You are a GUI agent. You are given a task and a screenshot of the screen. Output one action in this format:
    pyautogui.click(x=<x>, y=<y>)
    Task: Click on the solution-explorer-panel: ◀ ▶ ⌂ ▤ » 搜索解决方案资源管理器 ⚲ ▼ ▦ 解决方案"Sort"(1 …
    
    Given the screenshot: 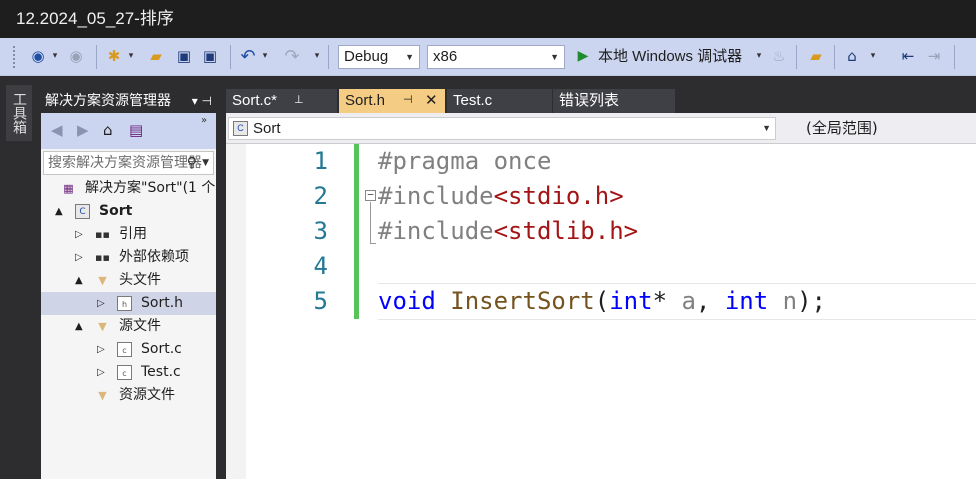 What is the action you would take?
    pyautogui.click(x=128, y=296)
    